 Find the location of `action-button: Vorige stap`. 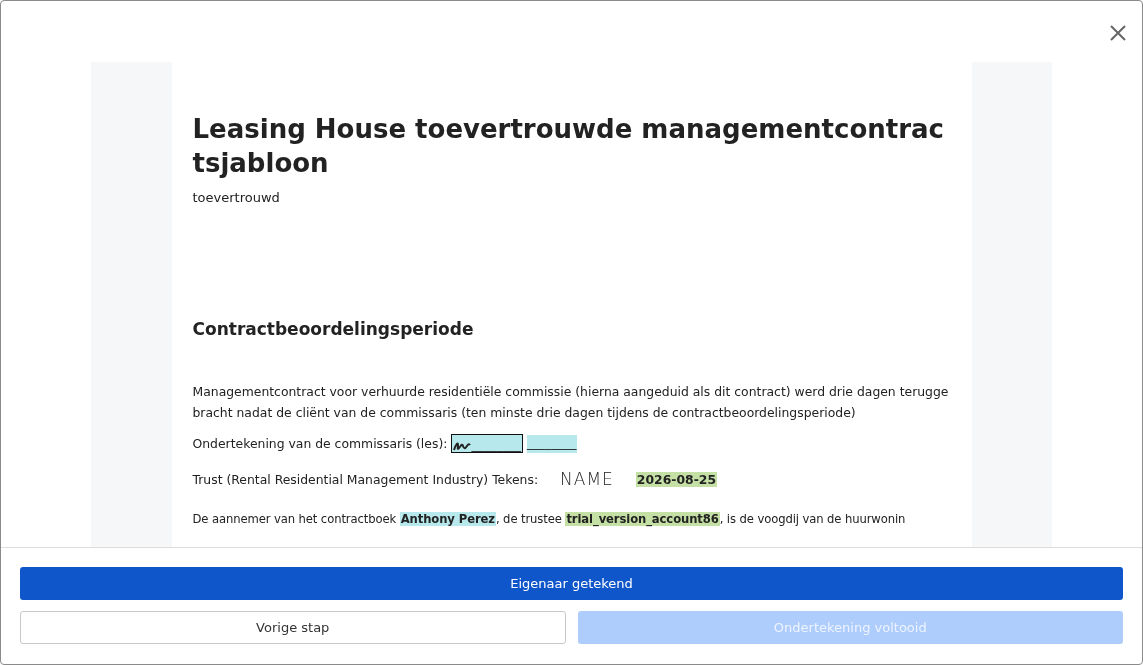

action-button: Vorige stap is located at coordinates (293, 627).